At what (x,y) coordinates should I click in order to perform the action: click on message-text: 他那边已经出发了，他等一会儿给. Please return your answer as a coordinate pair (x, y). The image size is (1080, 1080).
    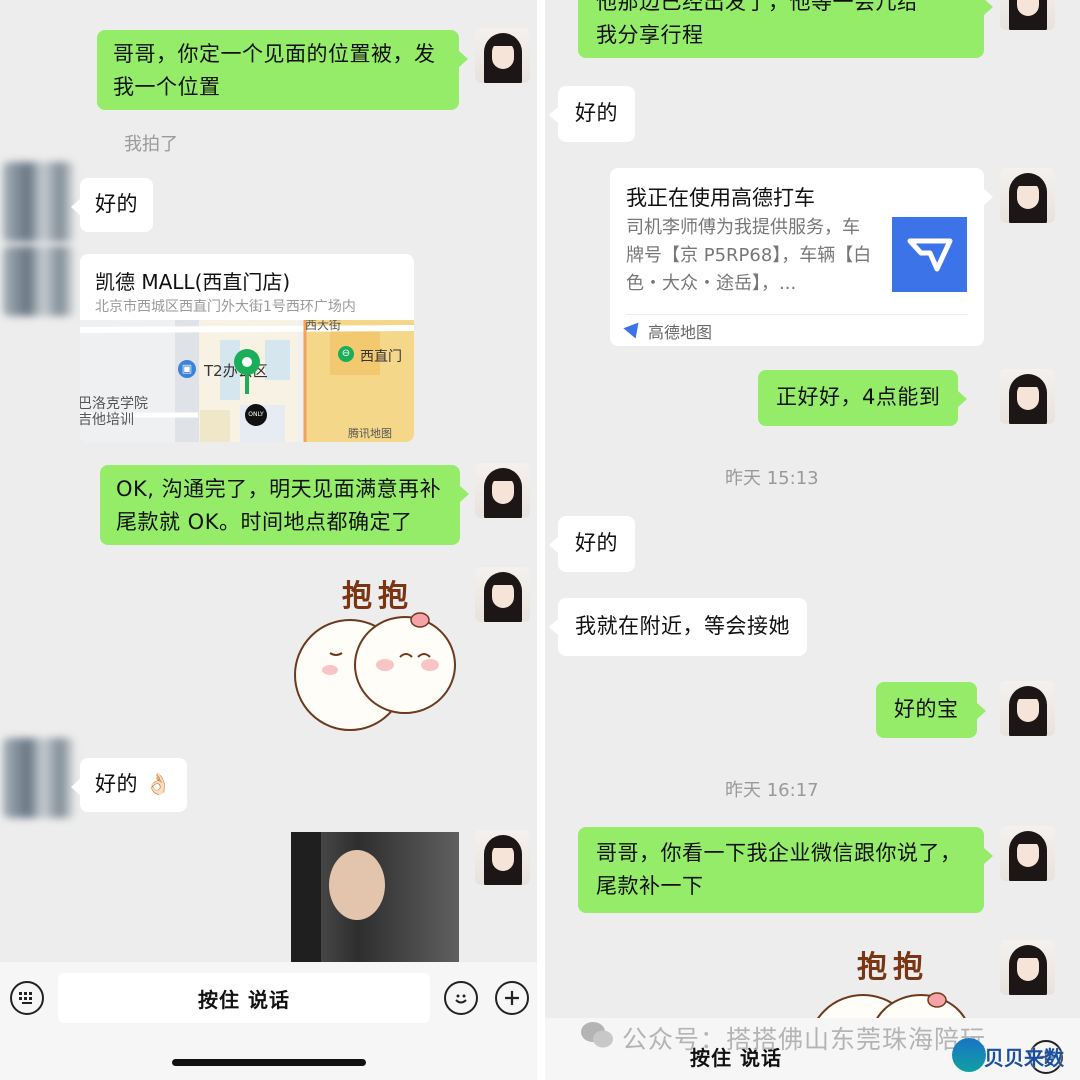
    Looking at the image, I should click on (757, 7).